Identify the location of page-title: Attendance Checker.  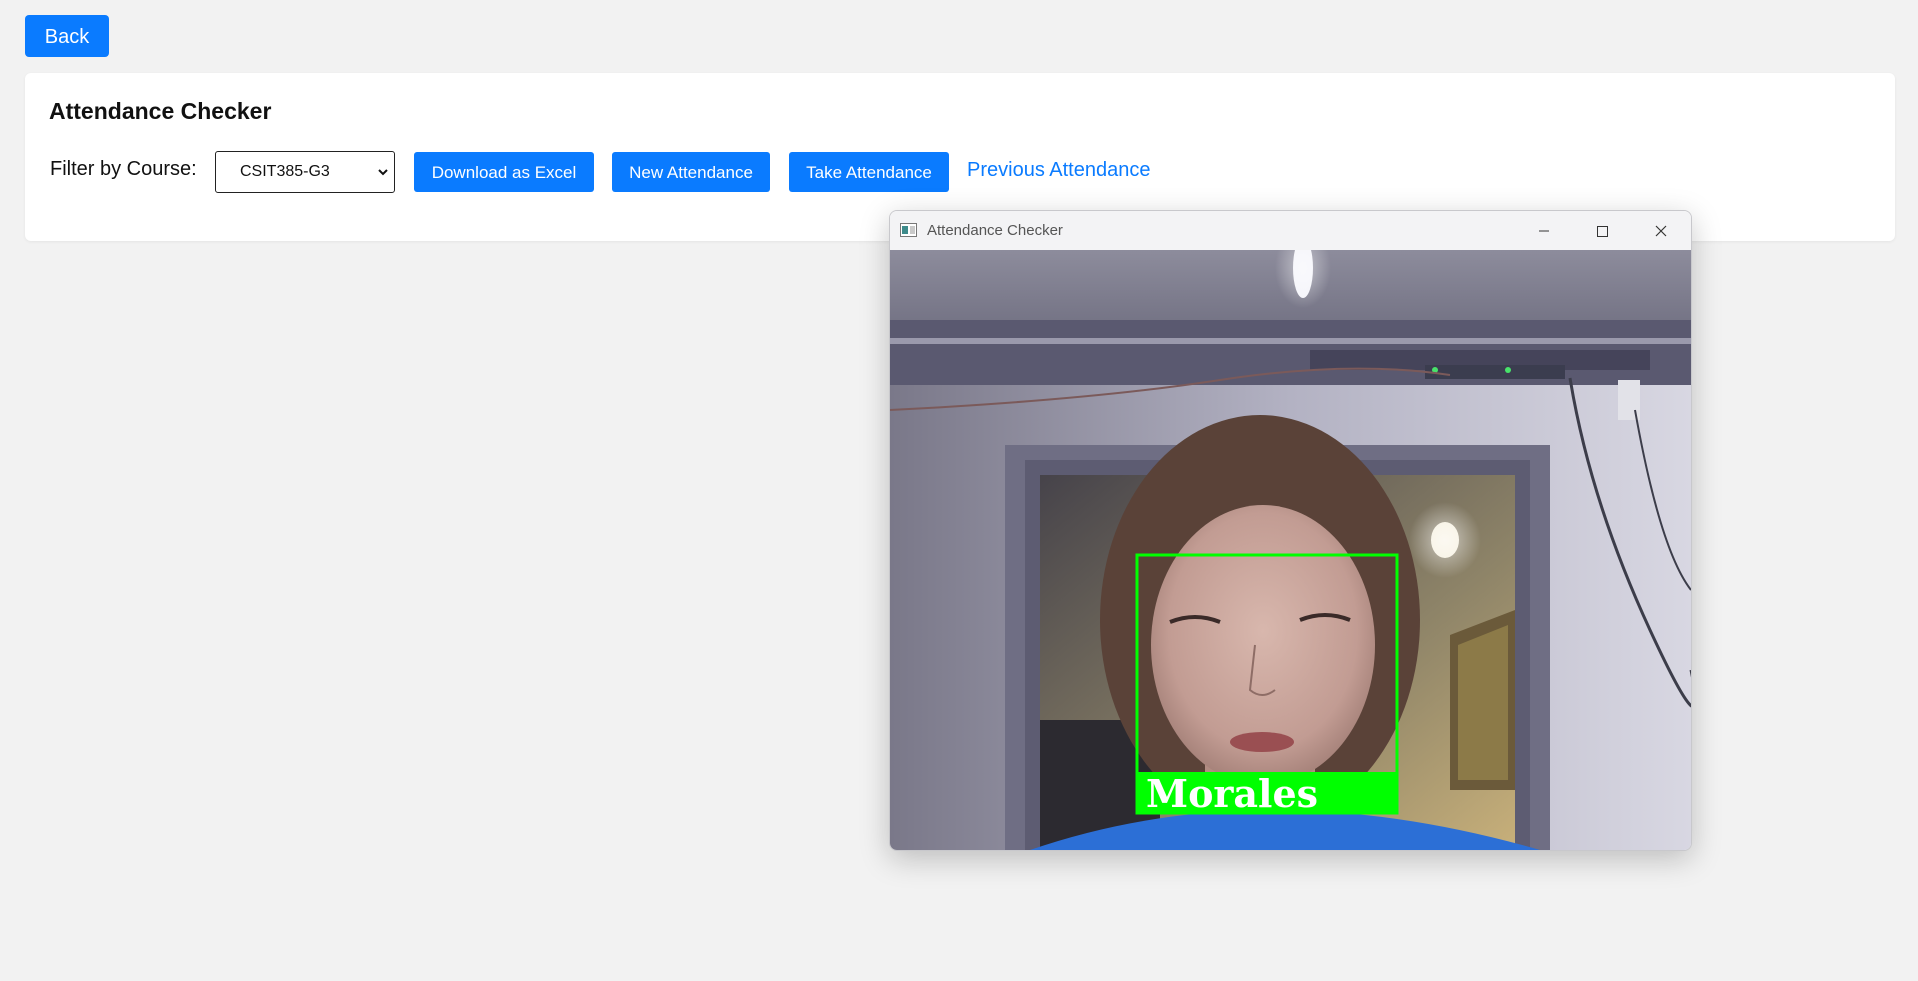
(160, 111).